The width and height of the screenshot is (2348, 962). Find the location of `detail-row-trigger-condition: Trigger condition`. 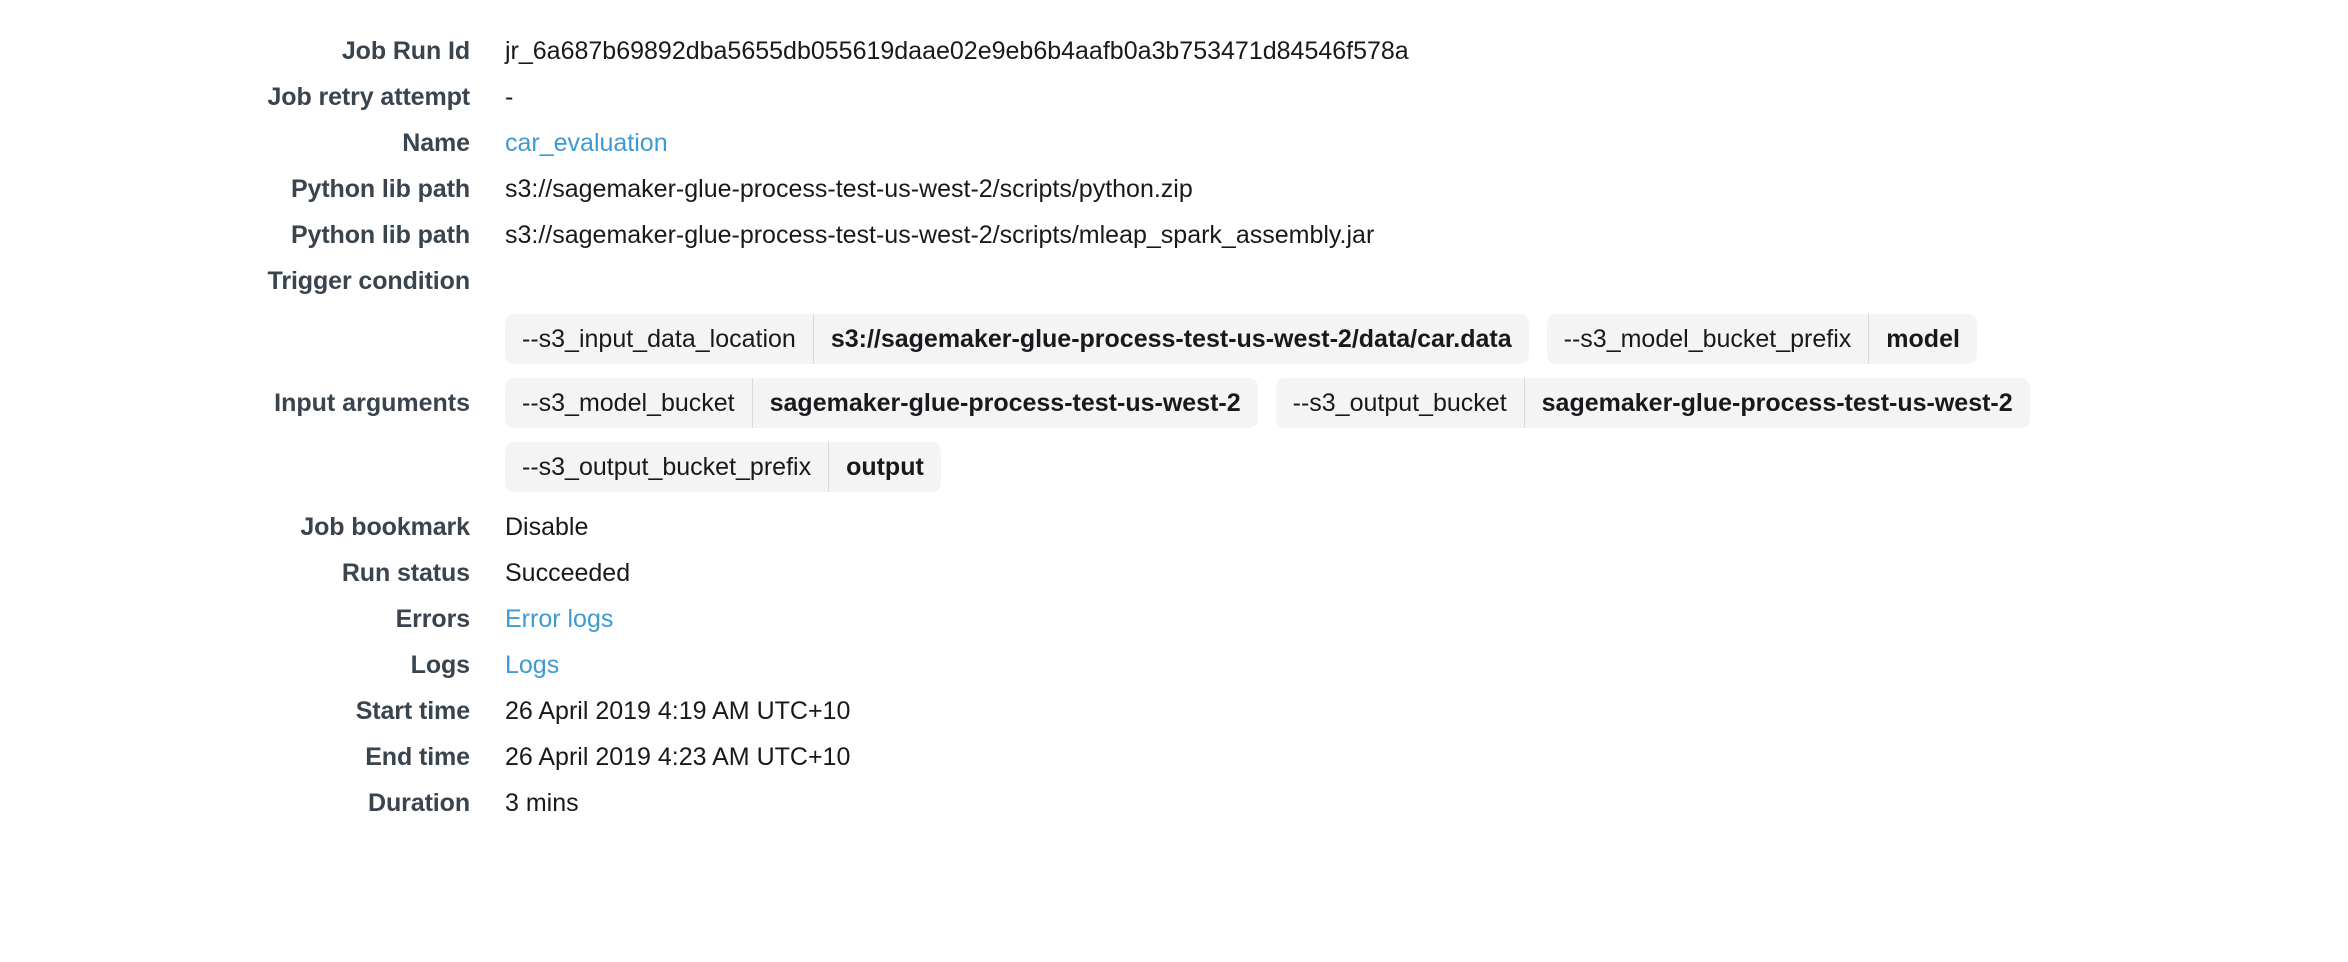

detail-row-trigger-condition: Trigger condition is located at coordinates (1174, 281).